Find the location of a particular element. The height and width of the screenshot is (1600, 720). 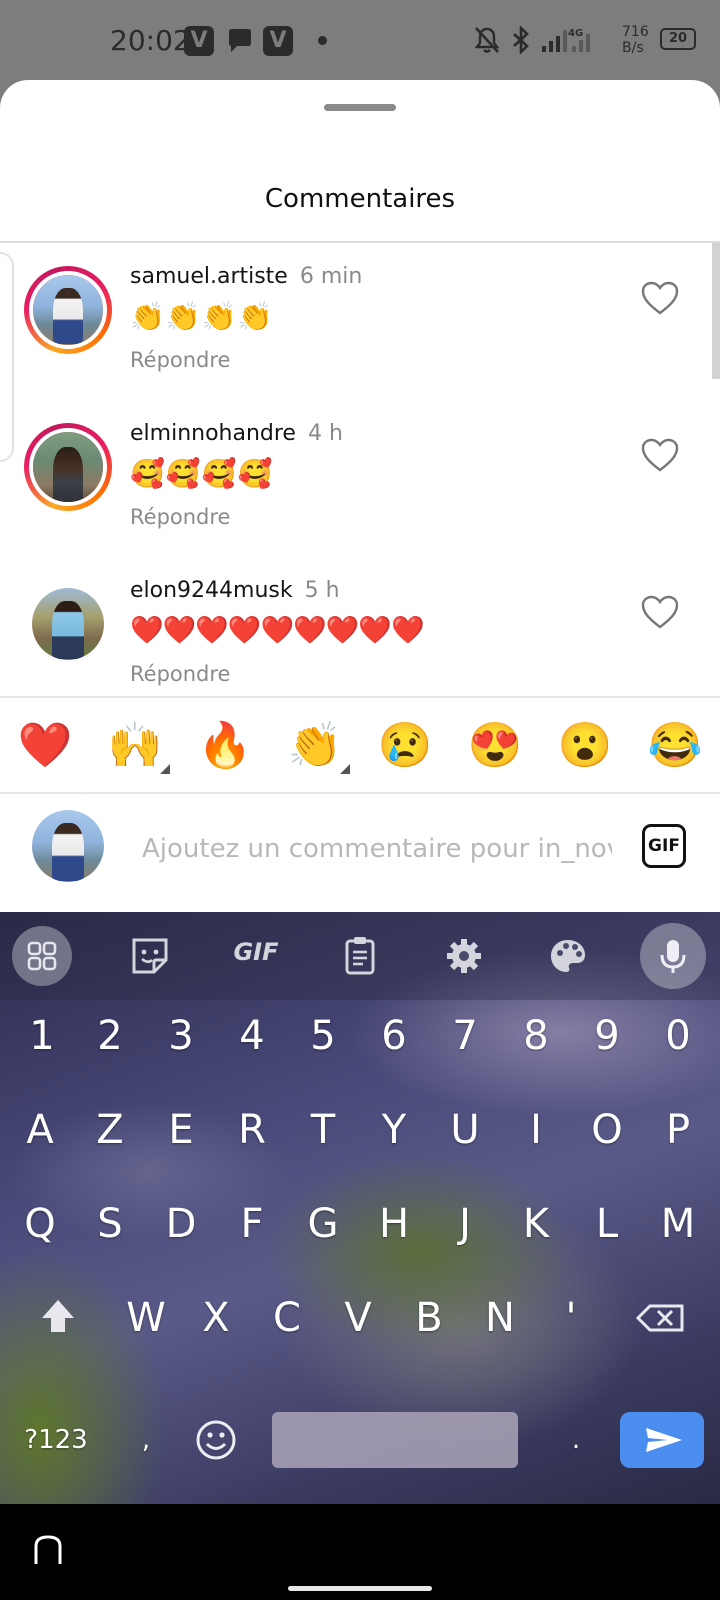

emoji-heart-button: ❤️ is located at coordinates (45, 746).